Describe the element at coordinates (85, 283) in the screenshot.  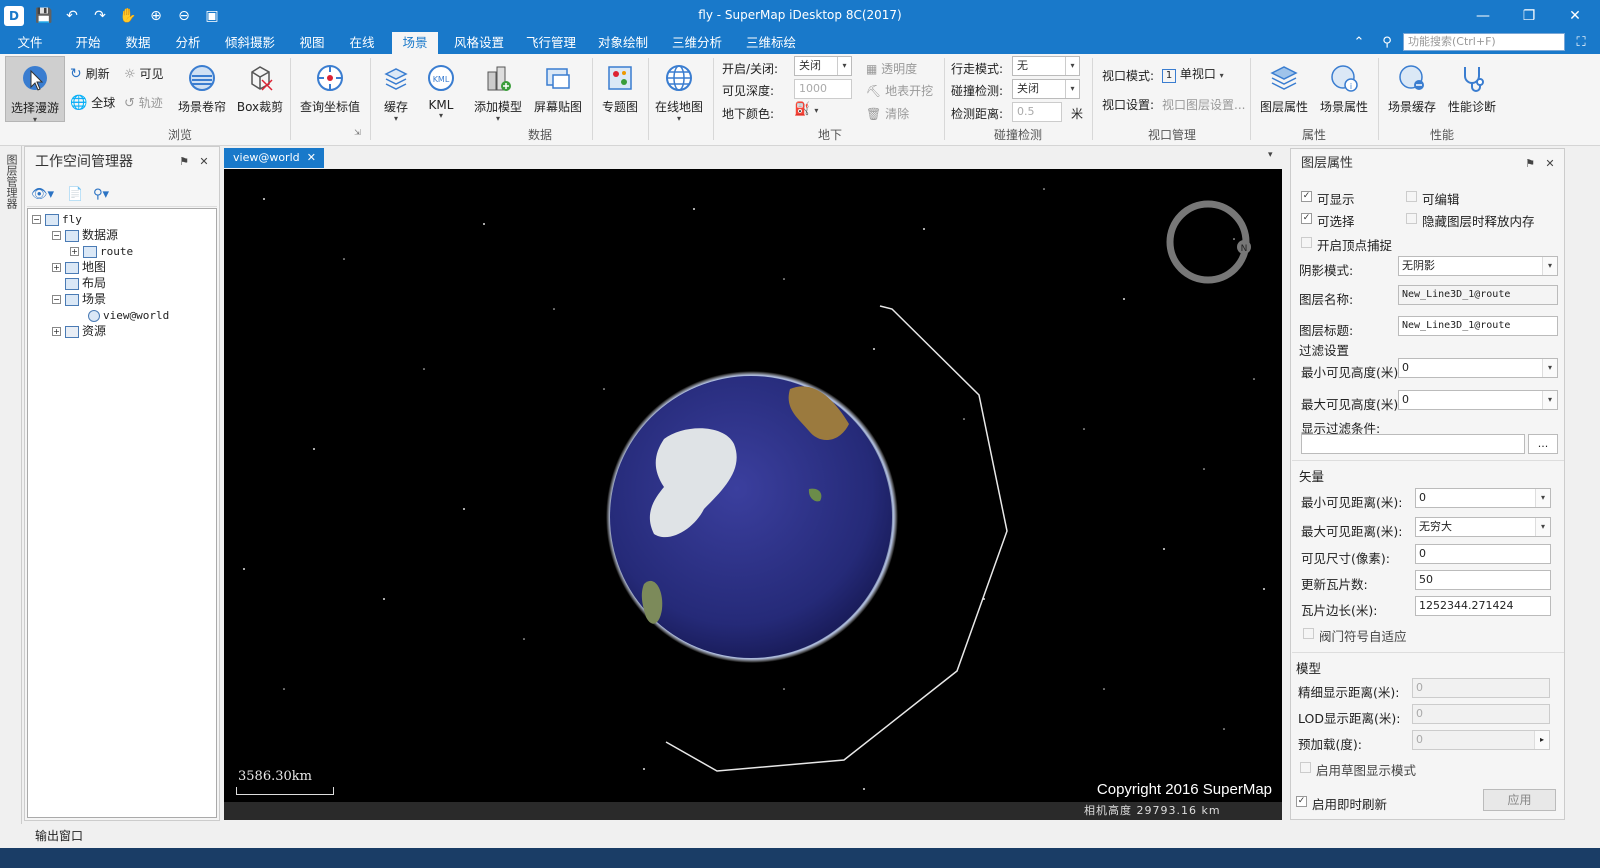
I see `tree-node-layout: 布局` at that location.